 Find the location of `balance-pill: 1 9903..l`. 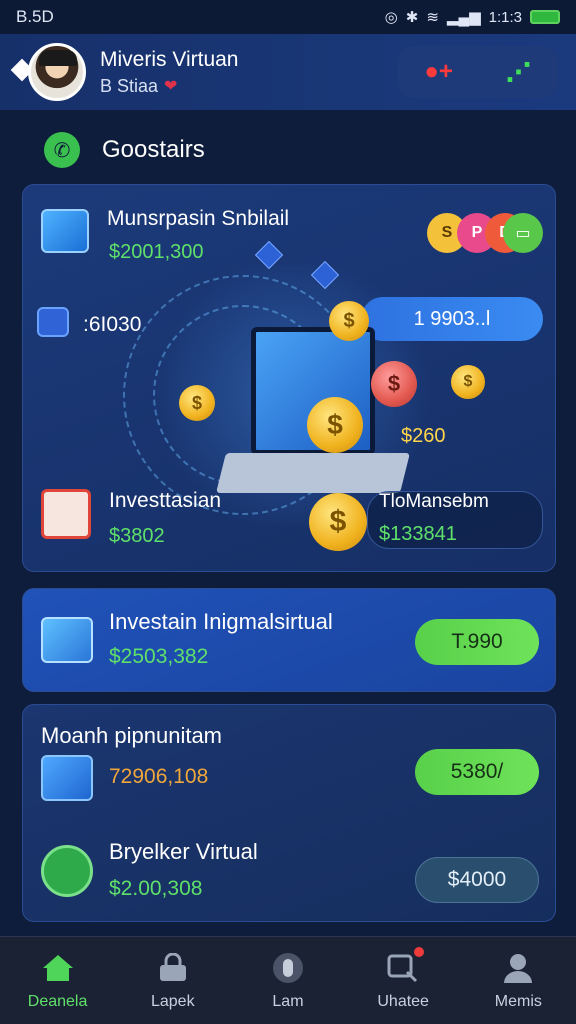

balance-pill: 1 9903..l is located at coordinates (452, 319).